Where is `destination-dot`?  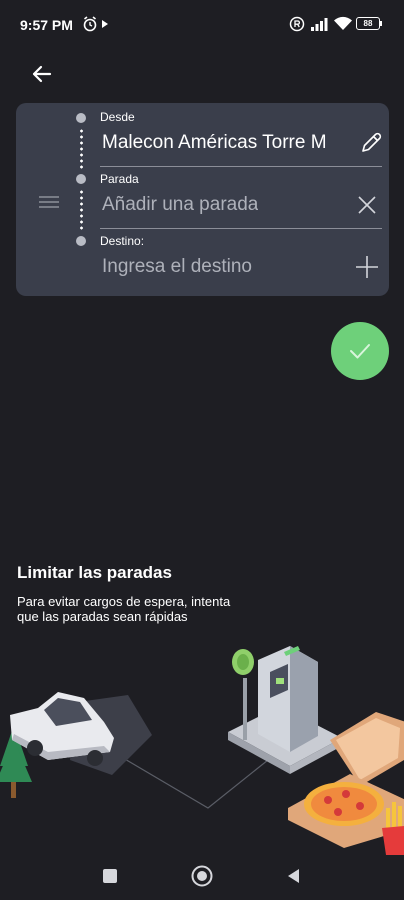
destination-dot is located at coordinates (81, 241).